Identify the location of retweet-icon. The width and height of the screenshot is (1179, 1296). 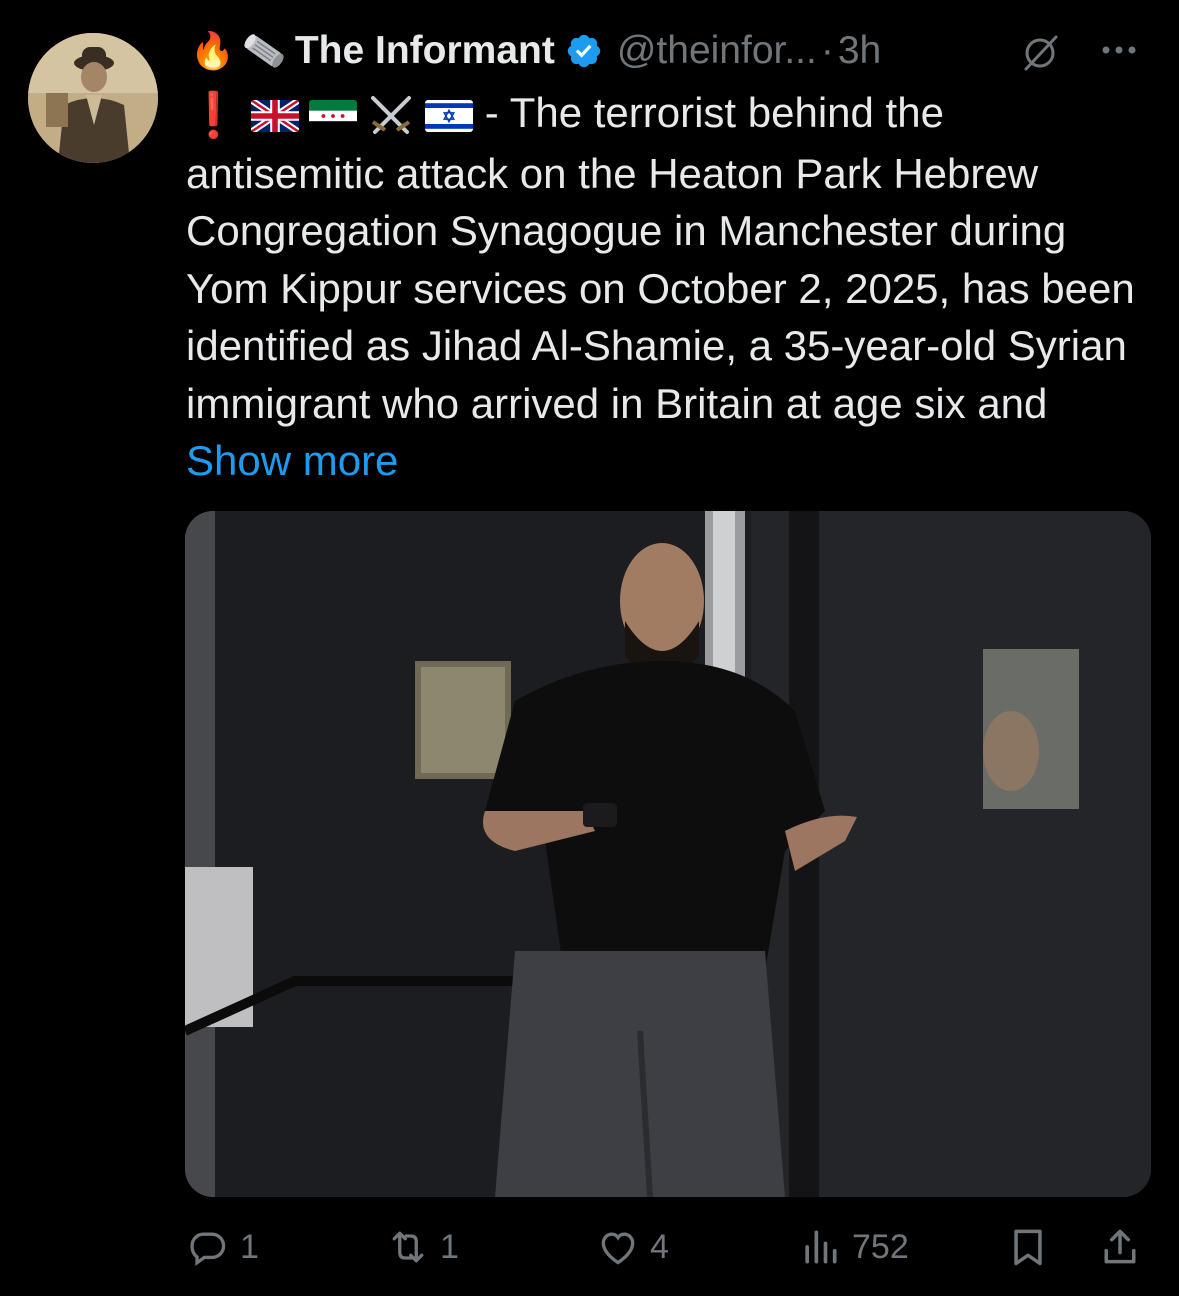
(408, 1247).